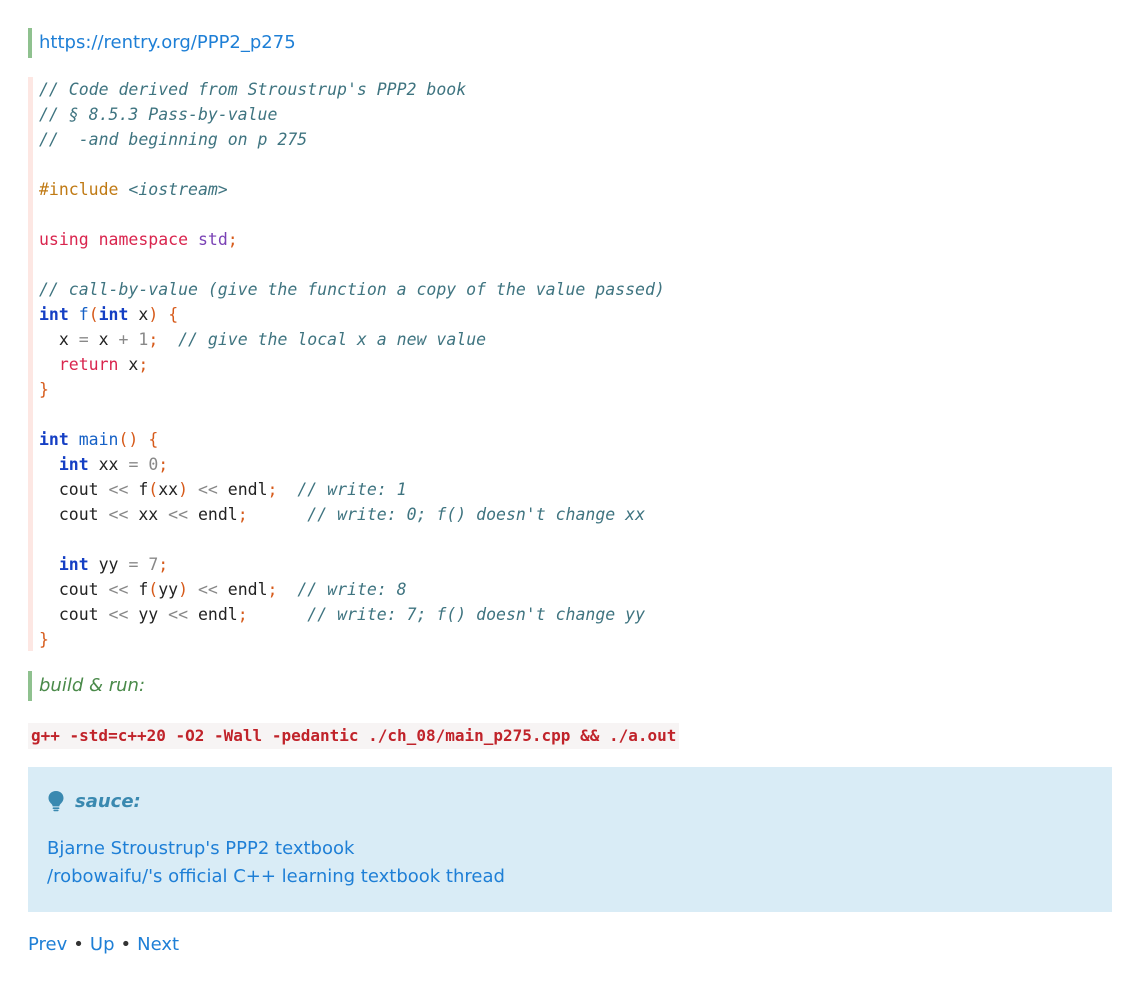  Describe the element at coordinates (575, 489) in the screenshot. I see `code-line: cout << f(xx) << endl; // write: 1` at that location.